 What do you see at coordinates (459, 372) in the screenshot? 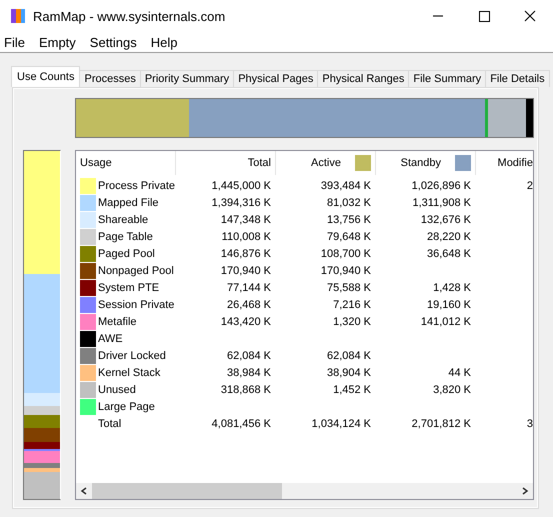
I see `table-cell: 44 K` at bounding box center [459, 372].